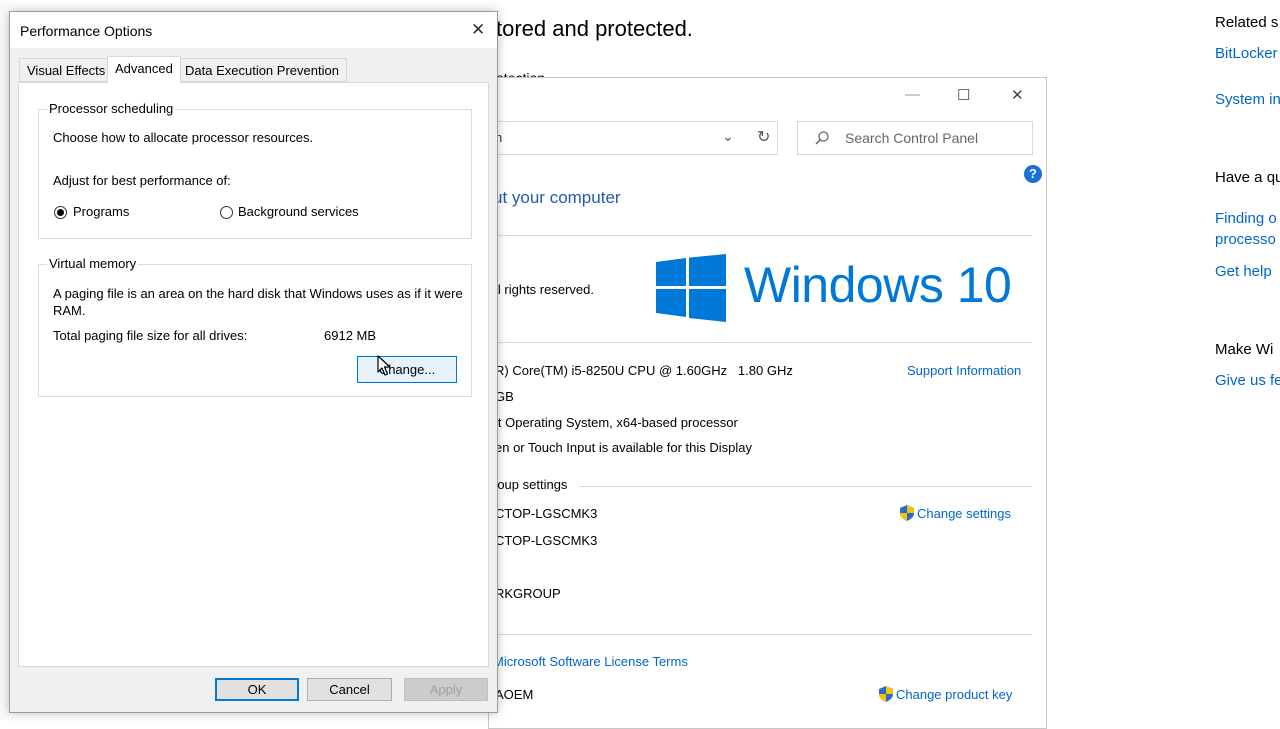 Image resolution: width=1280 pixels, height=729 pixels. I want to click on tab-advanced: Advanced, so click(144, 69).